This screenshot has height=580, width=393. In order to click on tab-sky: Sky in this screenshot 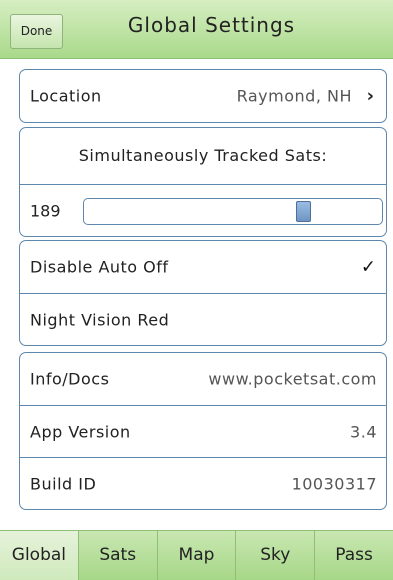, I will do `click(275, 555)`.